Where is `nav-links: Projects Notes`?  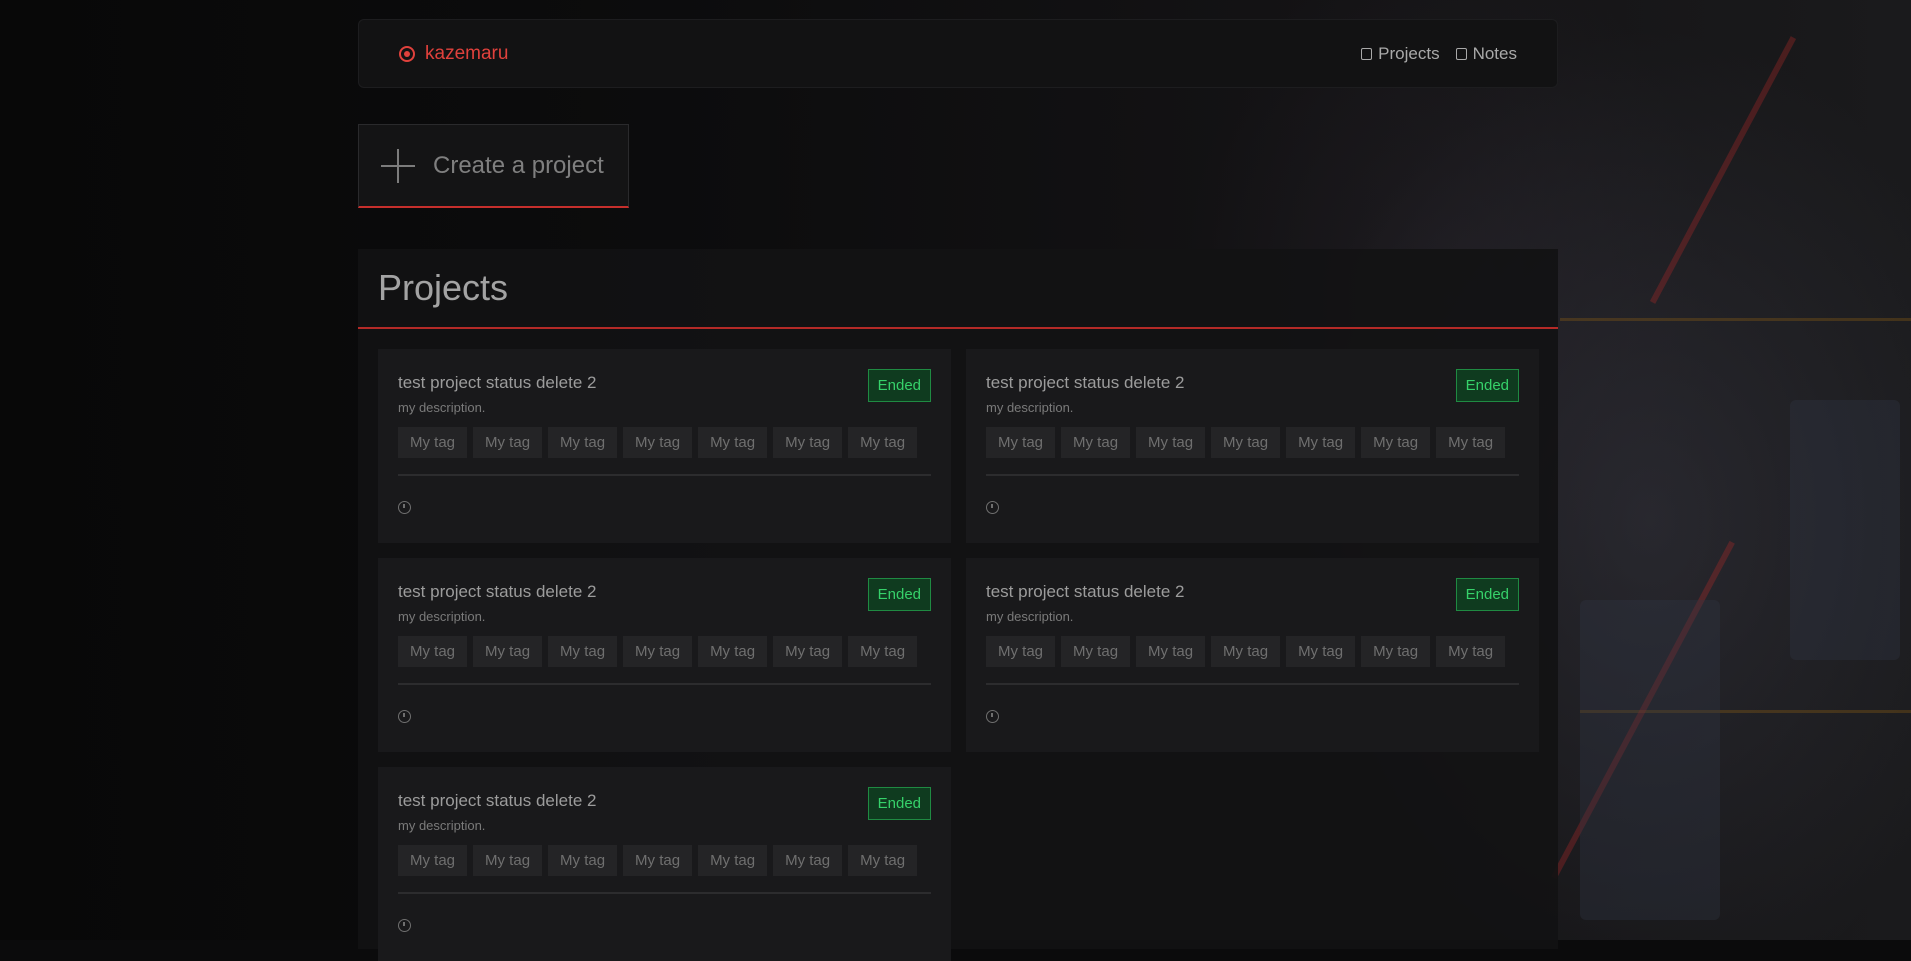
nav-links: Projects Notes is located at coordinates (1439, 54).